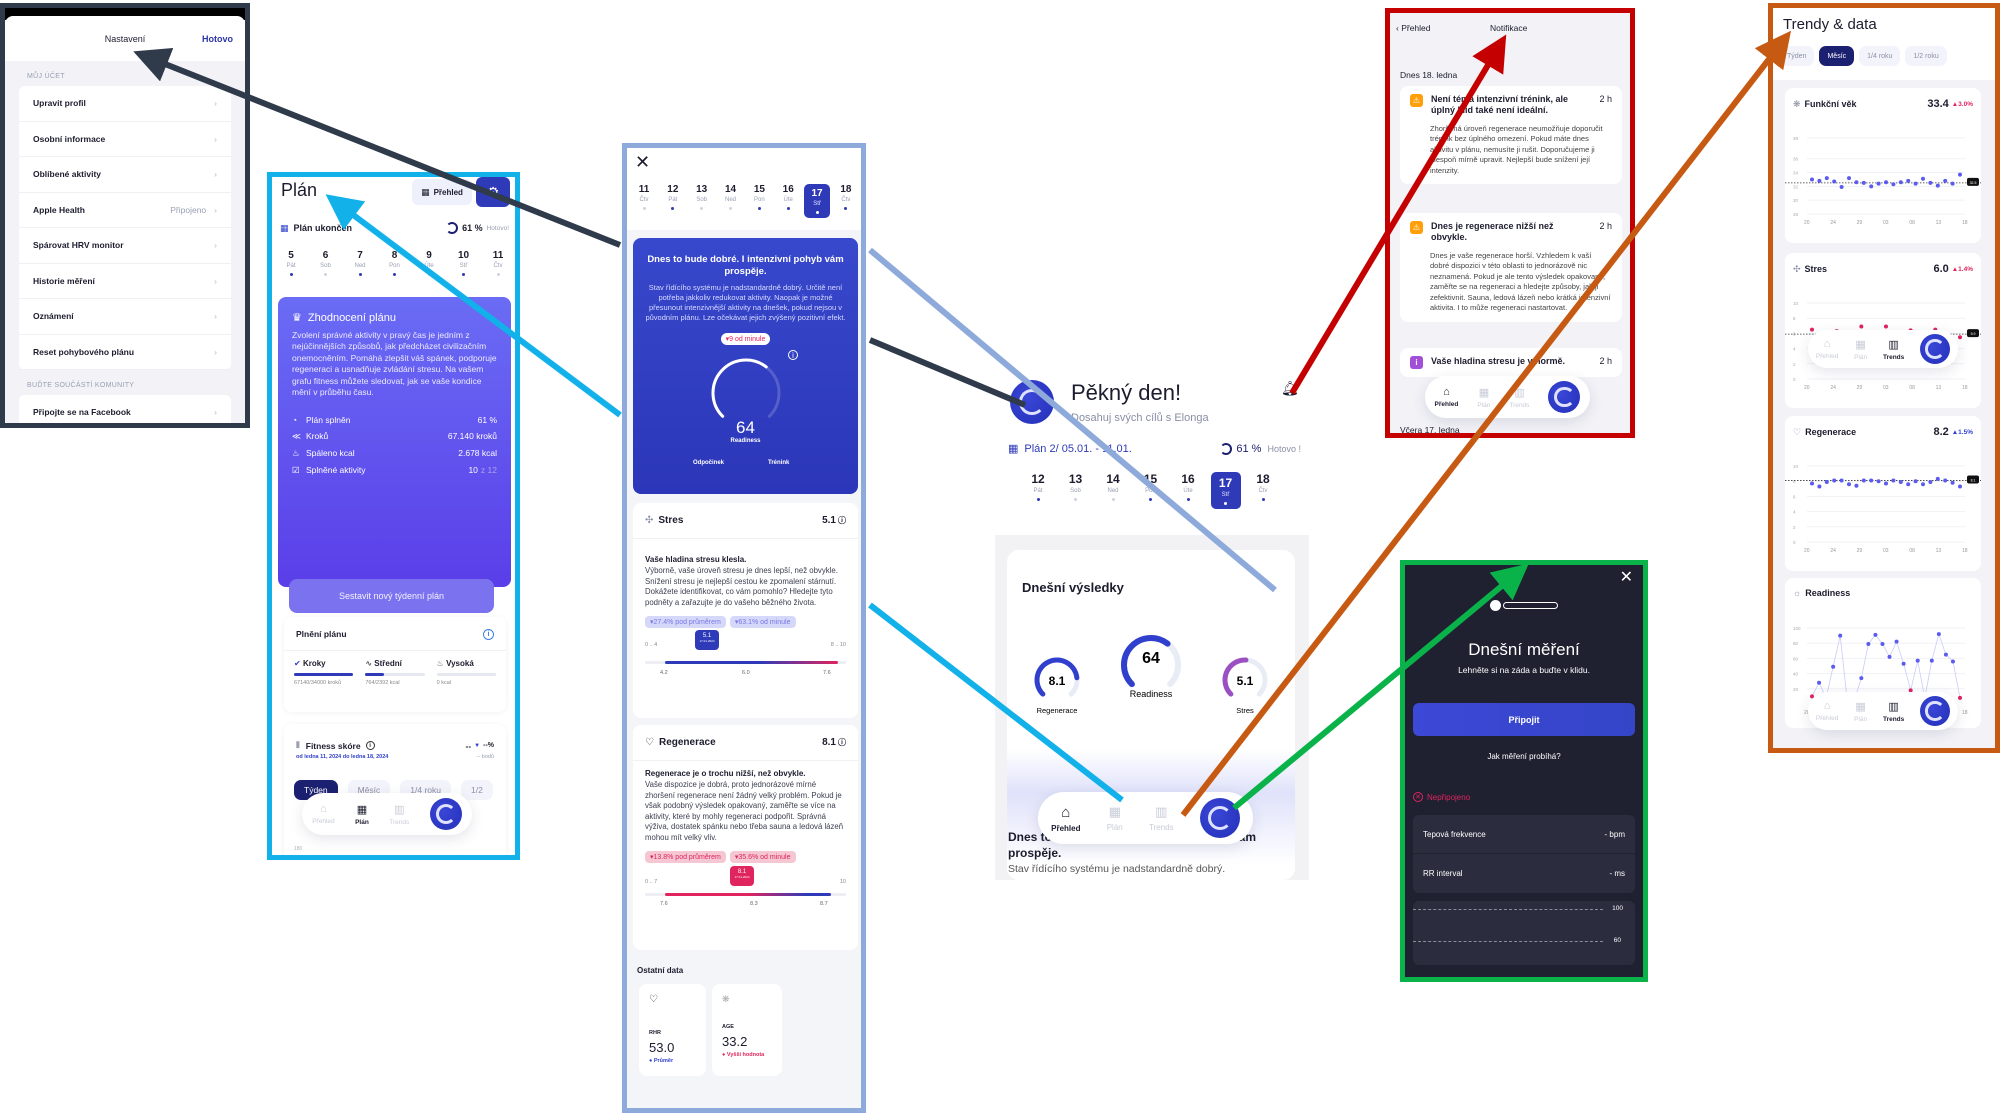 The height and width of the screenshot is (1115, 2000). What do you see at coordinates (754, 904) in the screenshot?
I see `tick: 8.3` at bounding box center [754, 904].